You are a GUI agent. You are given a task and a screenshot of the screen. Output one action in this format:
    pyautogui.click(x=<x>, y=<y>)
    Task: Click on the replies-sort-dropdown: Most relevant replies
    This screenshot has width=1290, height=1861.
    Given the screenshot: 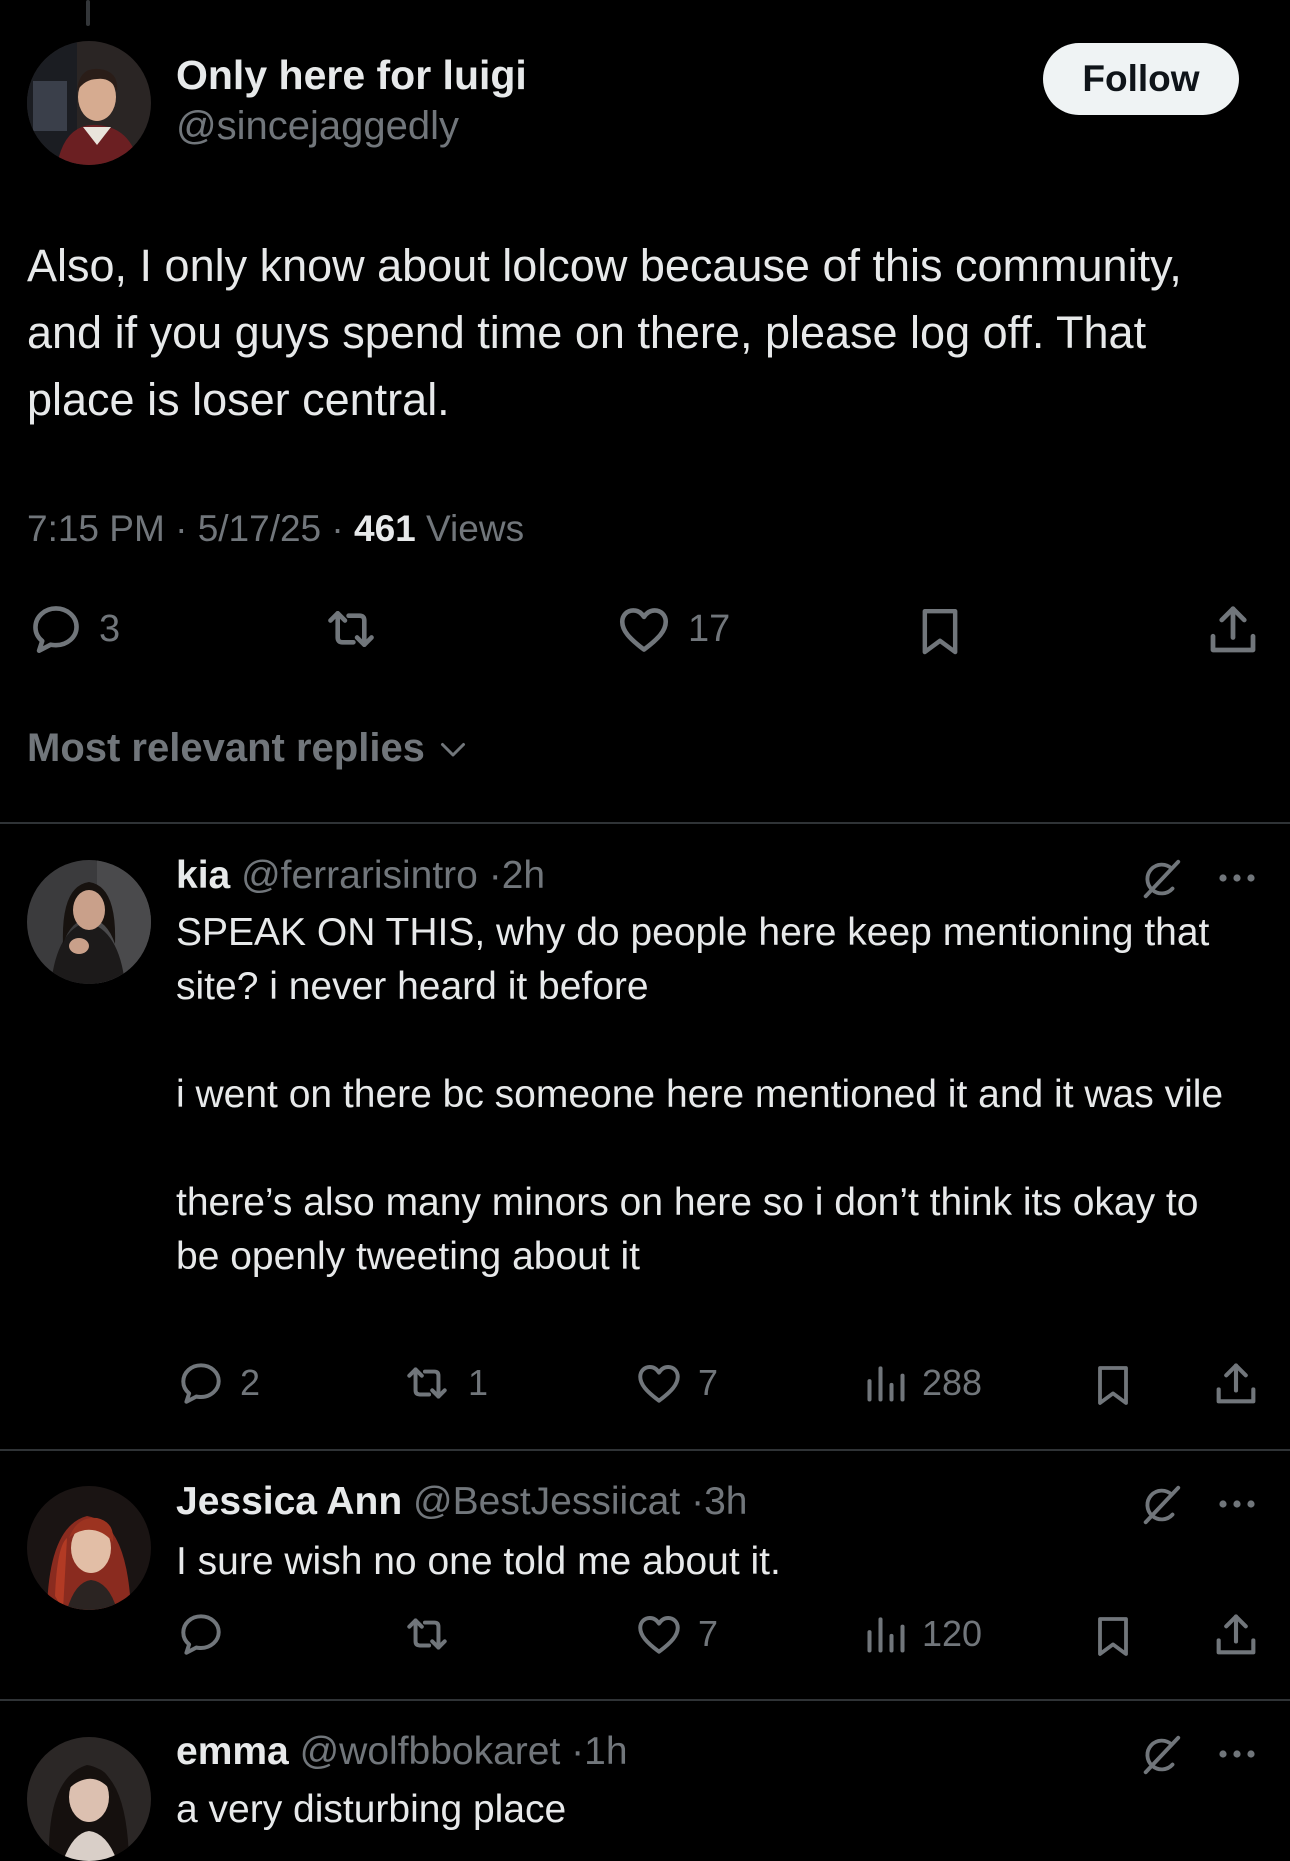 What is the action you would take?
    pyautogui.click(x=249, y=748)
    